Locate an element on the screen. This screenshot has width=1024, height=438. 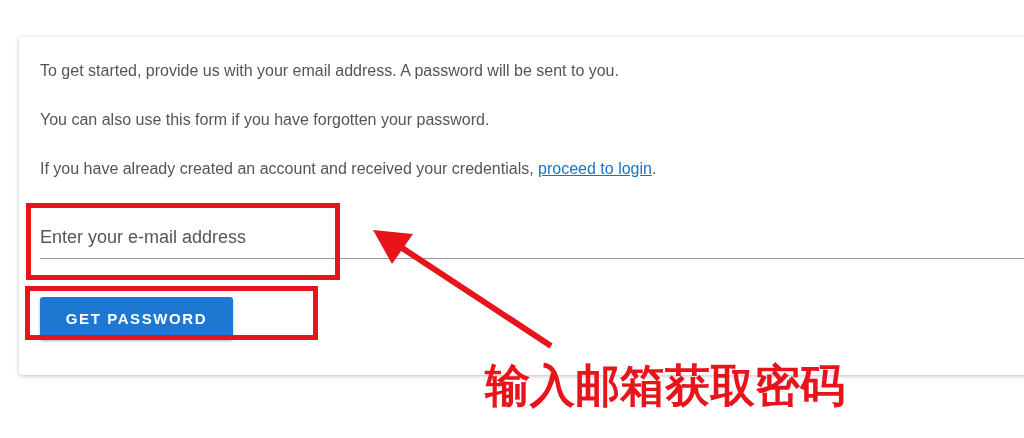
instruction-text: To get started, provide us with your email address. A password will be sent to you. is located at coordinates (330, 71).